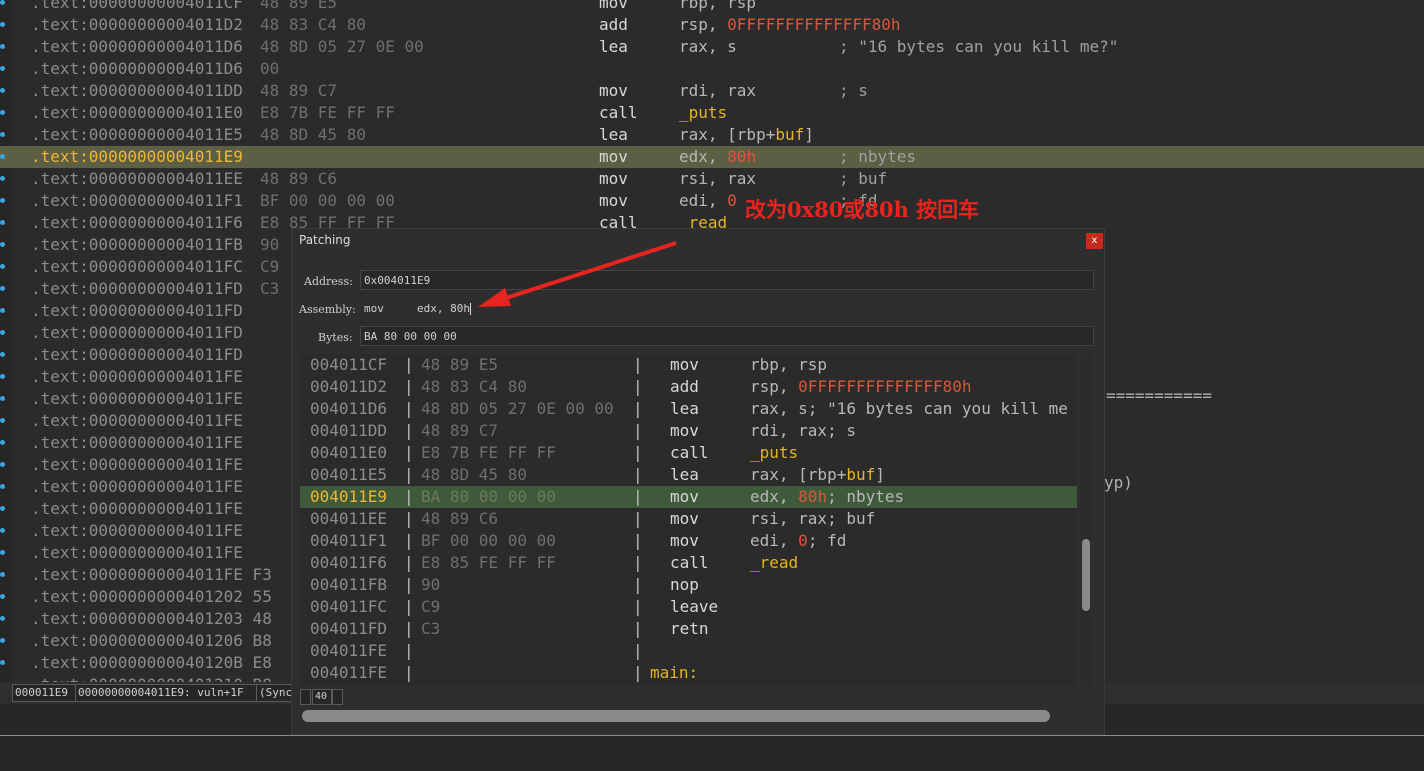 This screenshot has width=1424, height=771. What do you see at coordinates (862, 209) in the screenshot?
I see `annotation-text: 改为0x80或80h 按回车` at bounding box center [862, 209].